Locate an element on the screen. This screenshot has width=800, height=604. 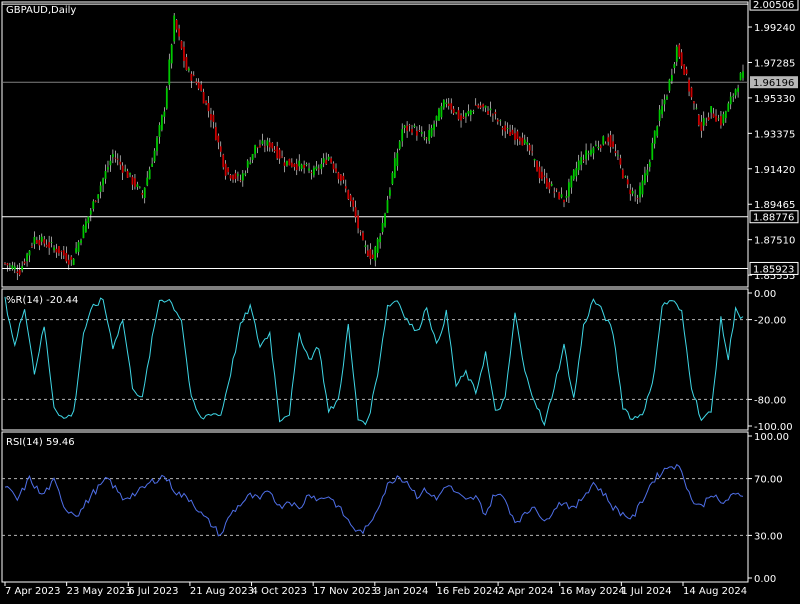
price-tick-label: 1.95330 is located at coordinates (774, 99).